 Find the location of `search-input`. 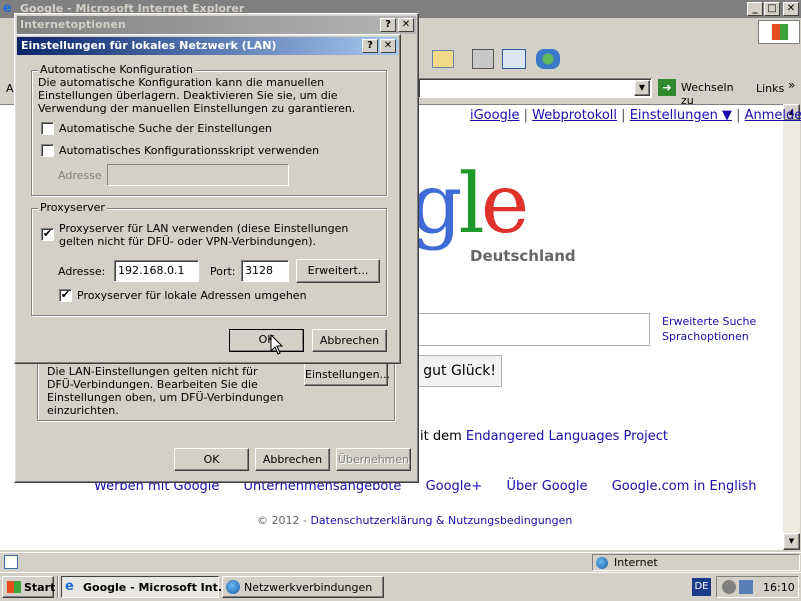

search-input is located at coordinates (525, 329).